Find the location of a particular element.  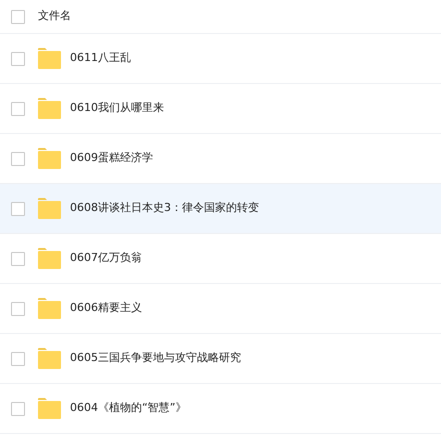

file-name: 0604《植物的“智慧”》 is located at coordinates (128, 408).